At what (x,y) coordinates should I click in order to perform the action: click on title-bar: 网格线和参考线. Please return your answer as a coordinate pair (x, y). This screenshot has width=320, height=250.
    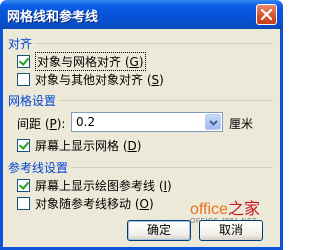
    Looking at the image, I should click on (141, 14).